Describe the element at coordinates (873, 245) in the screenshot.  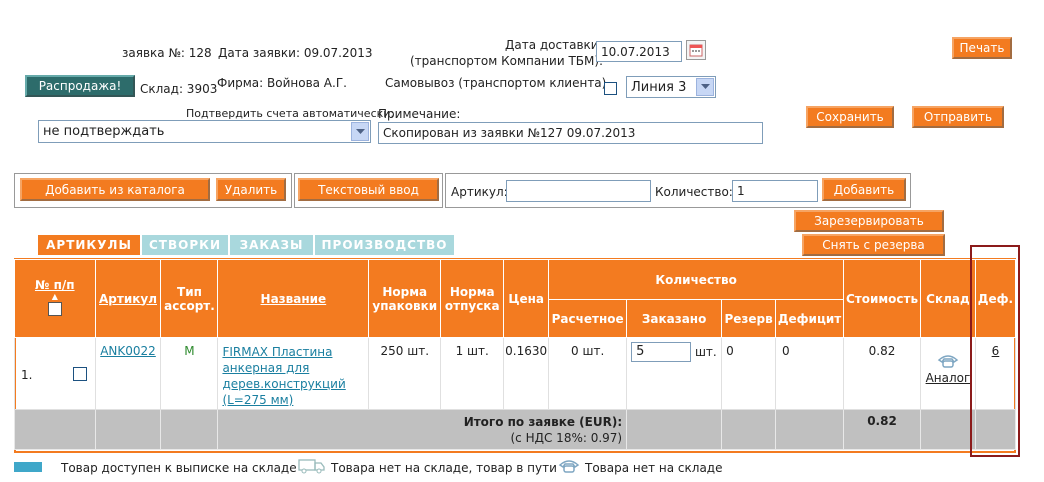
I see `unreserve-button: Снять с резерва` at that location.